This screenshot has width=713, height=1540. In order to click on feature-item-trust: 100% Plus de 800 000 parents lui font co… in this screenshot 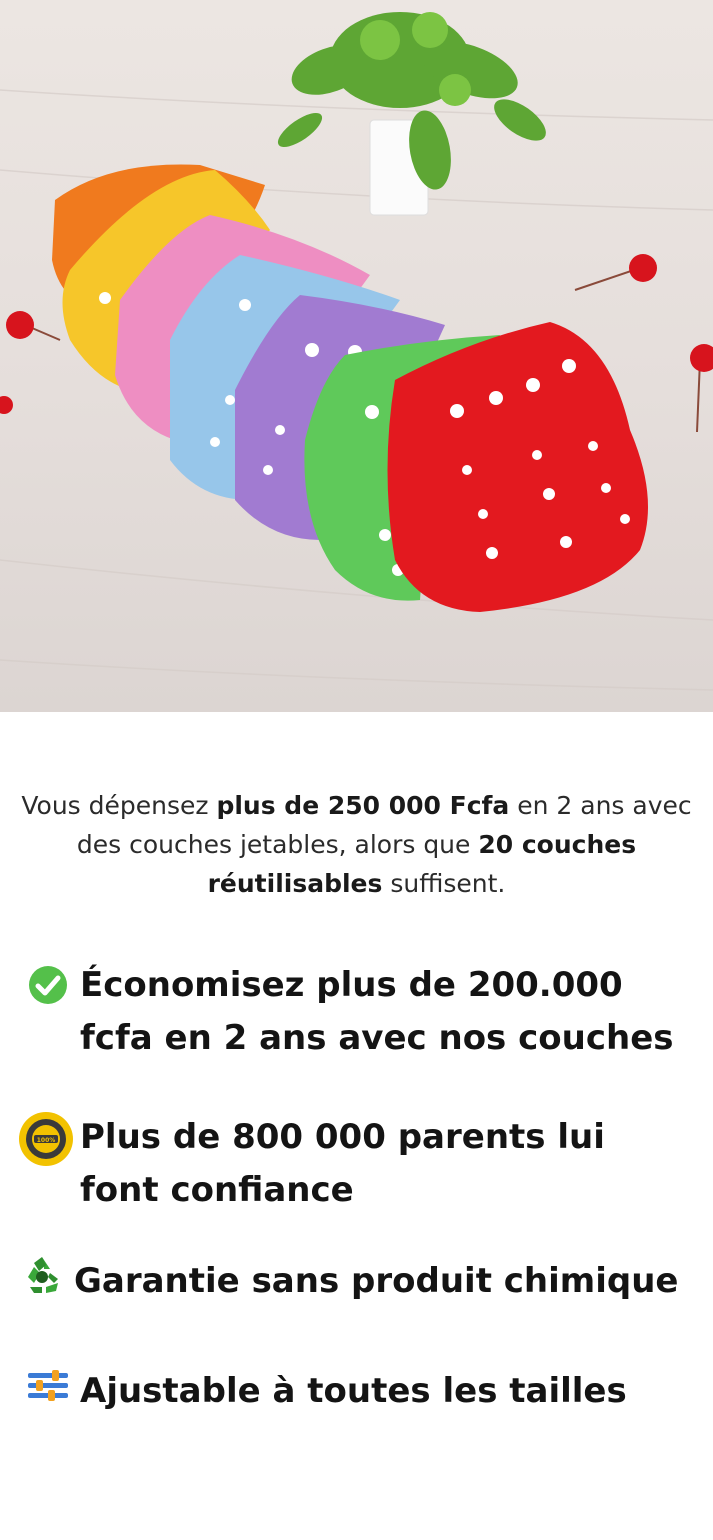, I will do `click(356, 1176)`.